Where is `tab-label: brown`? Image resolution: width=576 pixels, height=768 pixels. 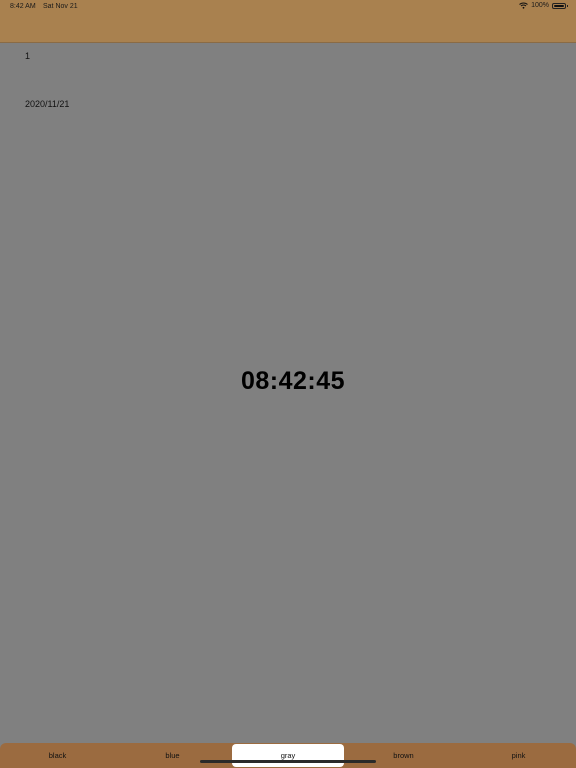 tab-label: brown is located at coordinates (403, 755).